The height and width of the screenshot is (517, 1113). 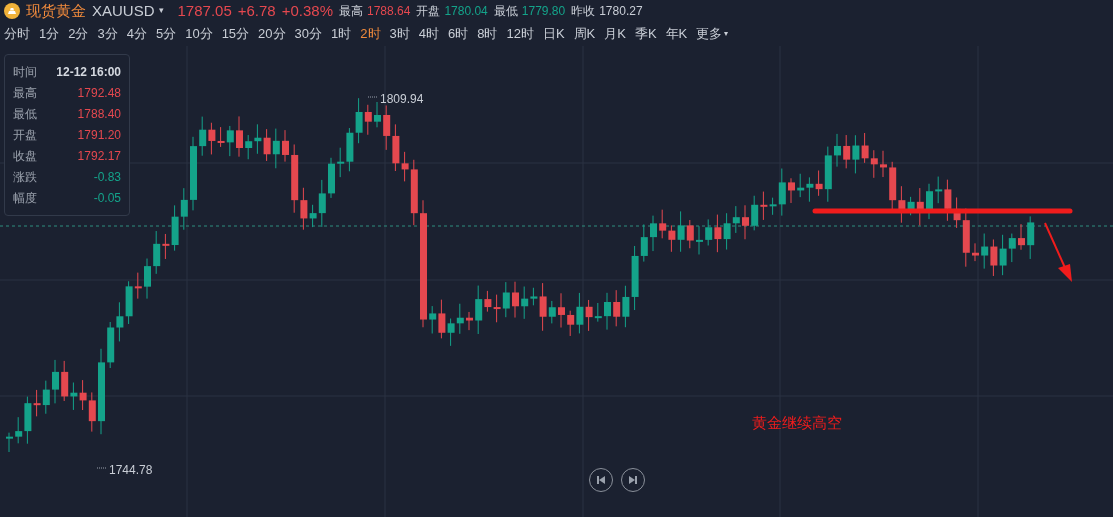 I want to click on info-label: 收盘, so click(x=25, y=156).